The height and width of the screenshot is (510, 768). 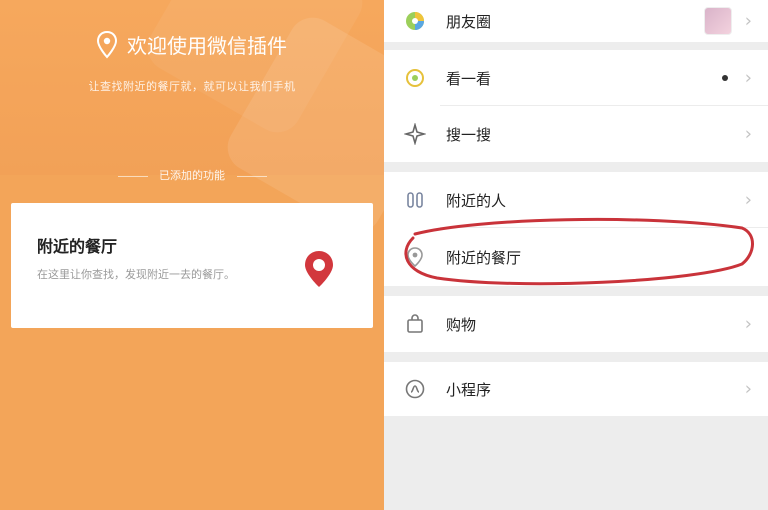 I want to click on menu-item-search: 搜一搜 ›, so click(x=576, y=134).